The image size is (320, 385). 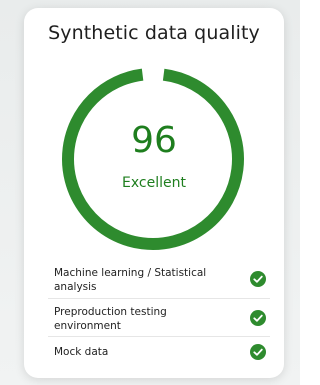 I want to click on feature-label: Machine learning / Statistical analysis, so click(x=130, y=280).